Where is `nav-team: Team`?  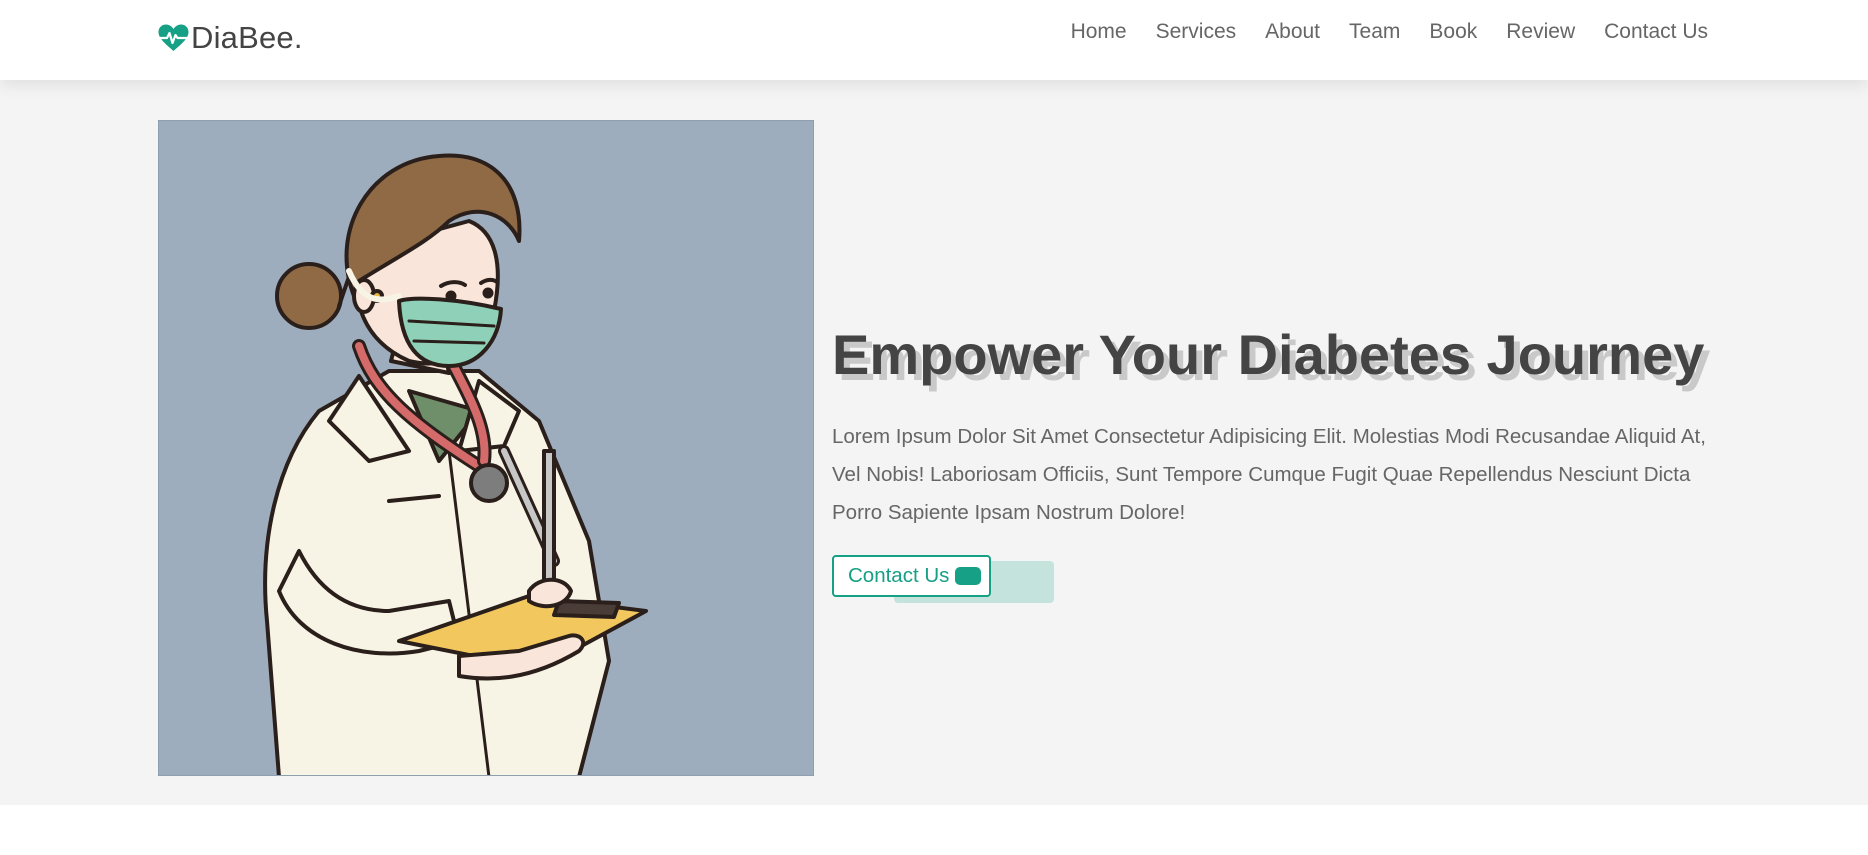 nav-team: Team is located at coordinates (1374, 32).